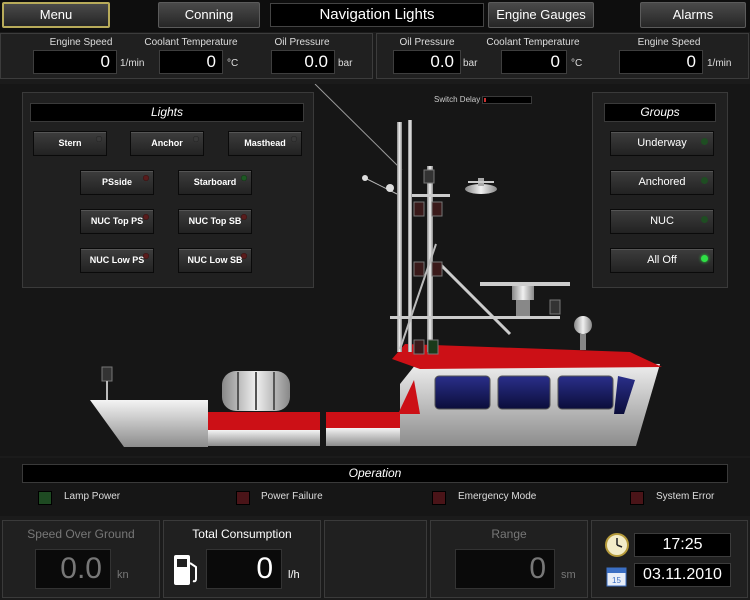 This screenshot has width=750, height=600. What do you see at coordinates (704, 219) in the screenshot?
I see `nuc-led` at bounding box center [704, 219].